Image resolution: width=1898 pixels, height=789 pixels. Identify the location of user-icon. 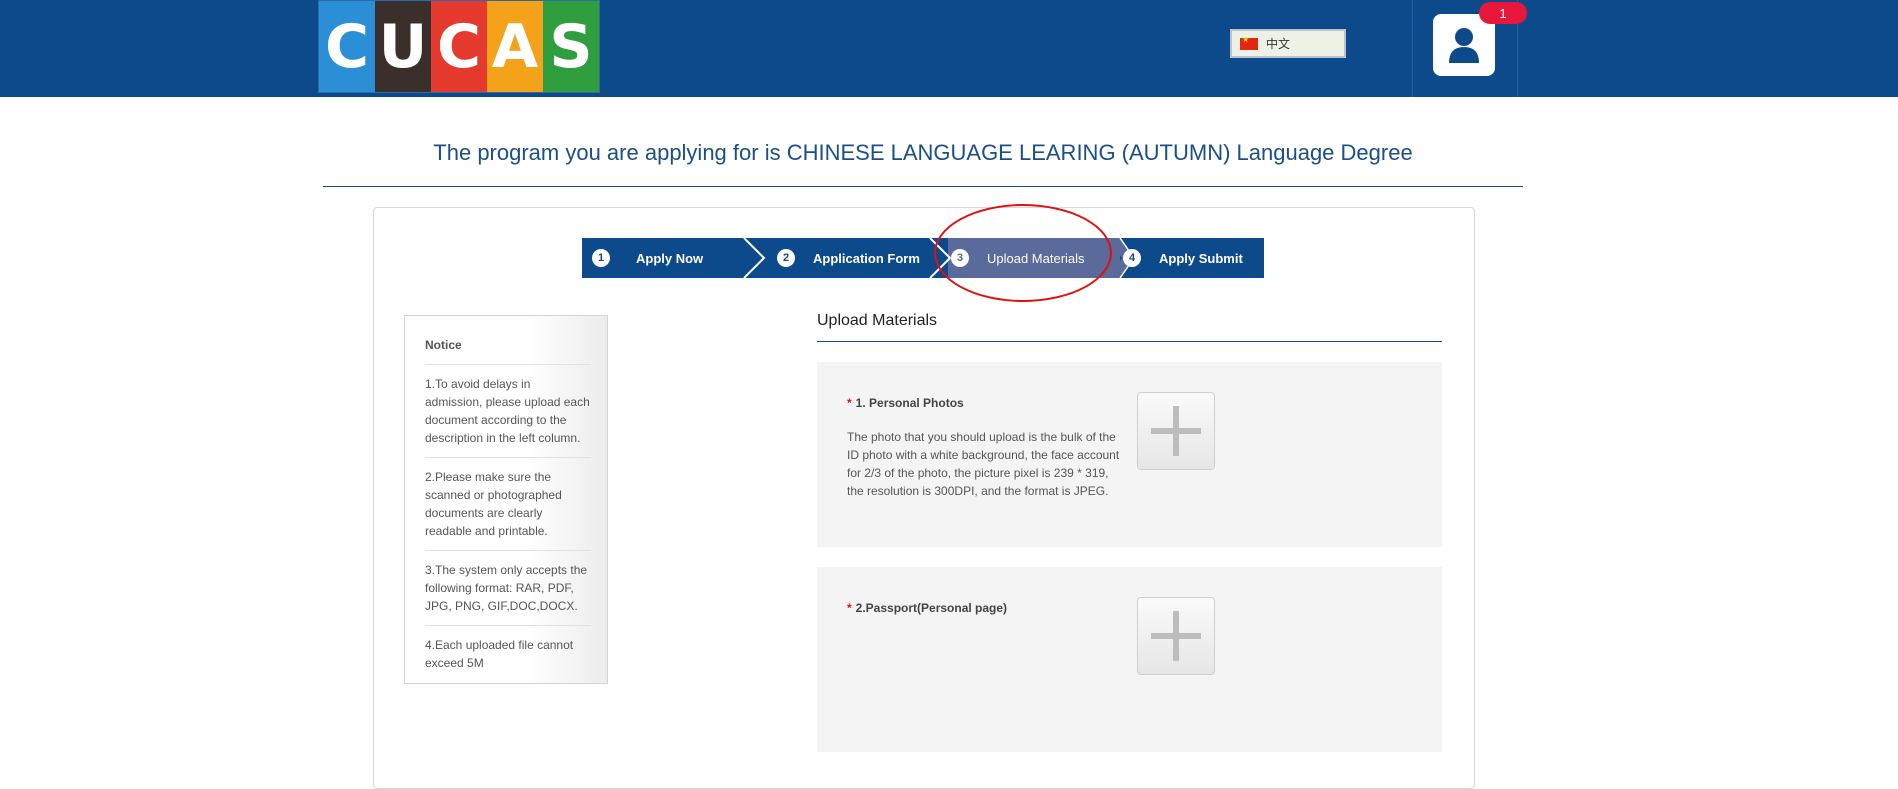
(1464, 45).